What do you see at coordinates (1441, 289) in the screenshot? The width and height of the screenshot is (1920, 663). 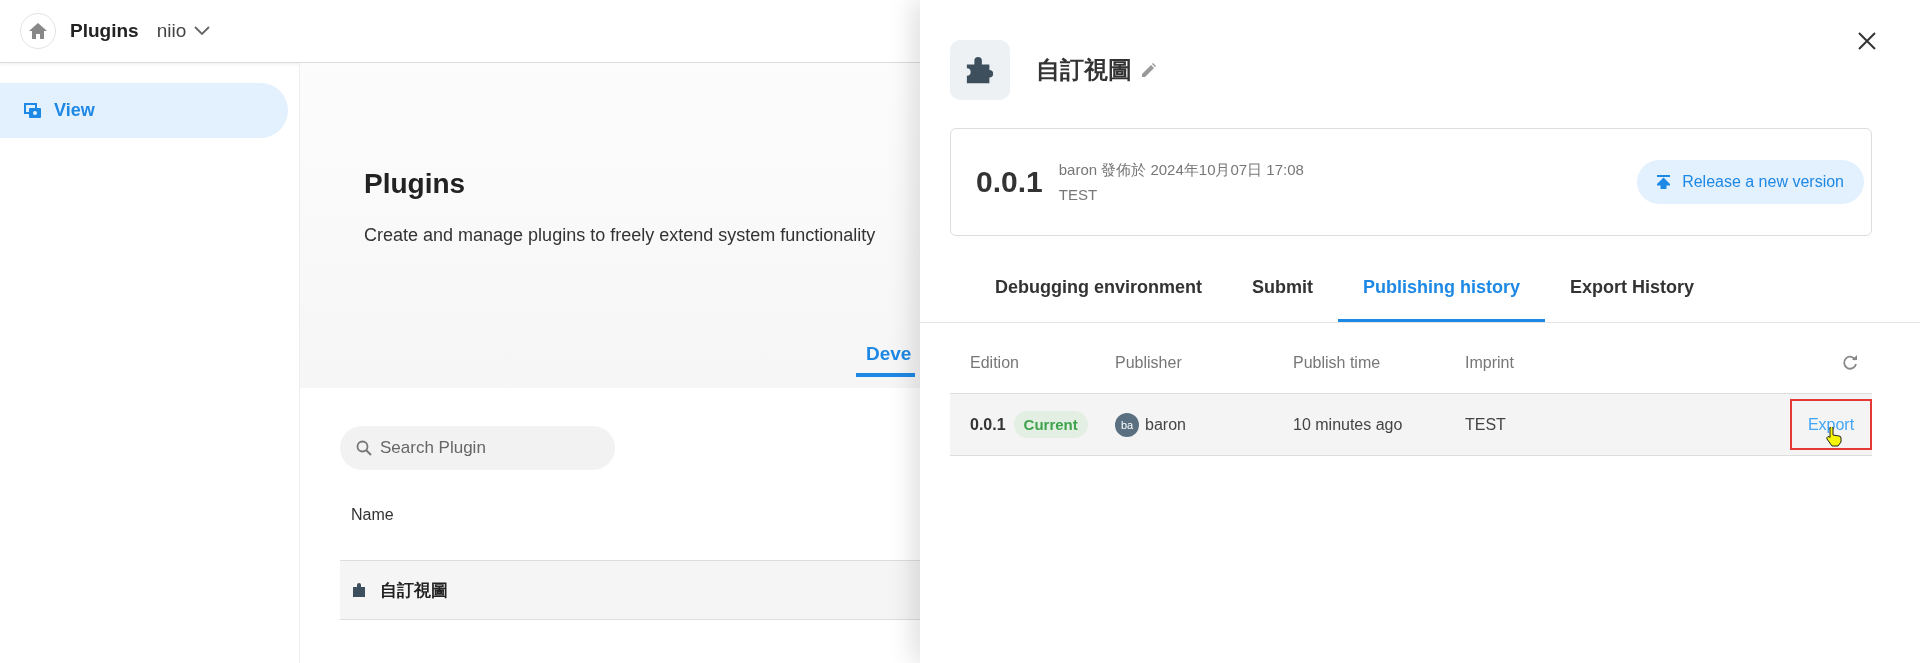 I see `tab: Publishing history` at bounding box center [1441, 289].